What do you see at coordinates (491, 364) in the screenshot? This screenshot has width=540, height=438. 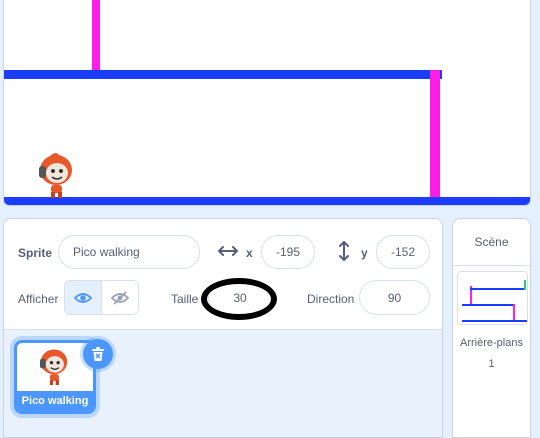 I see `backdrops-count: 1` at bounding box center [491, 364].